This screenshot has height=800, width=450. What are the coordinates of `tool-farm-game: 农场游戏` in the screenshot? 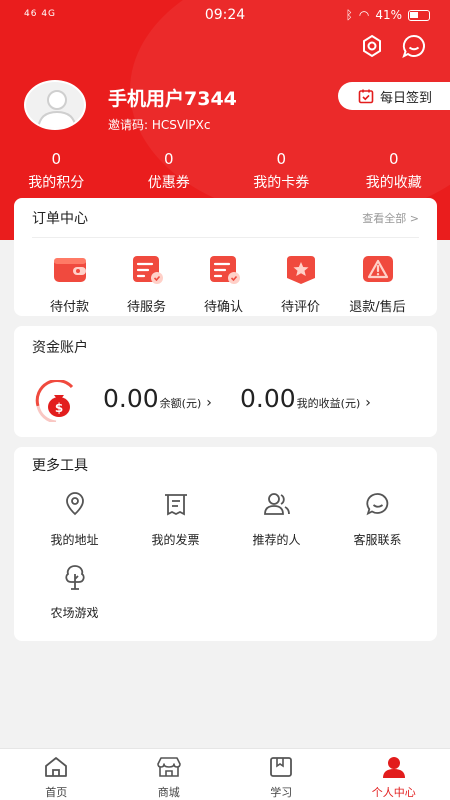 It's located at (74, 592).